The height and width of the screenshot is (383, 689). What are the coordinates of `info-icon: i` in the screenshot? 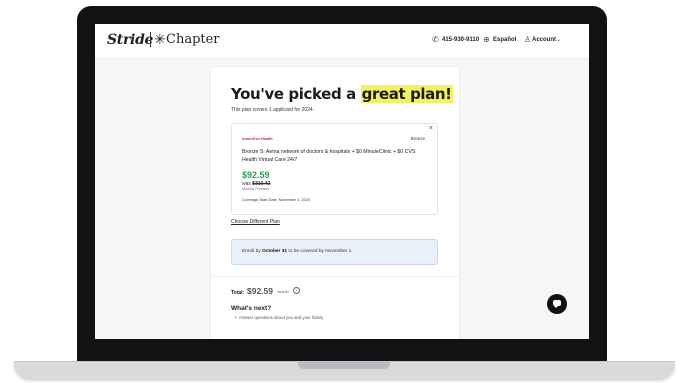 It's located at (296, 290).